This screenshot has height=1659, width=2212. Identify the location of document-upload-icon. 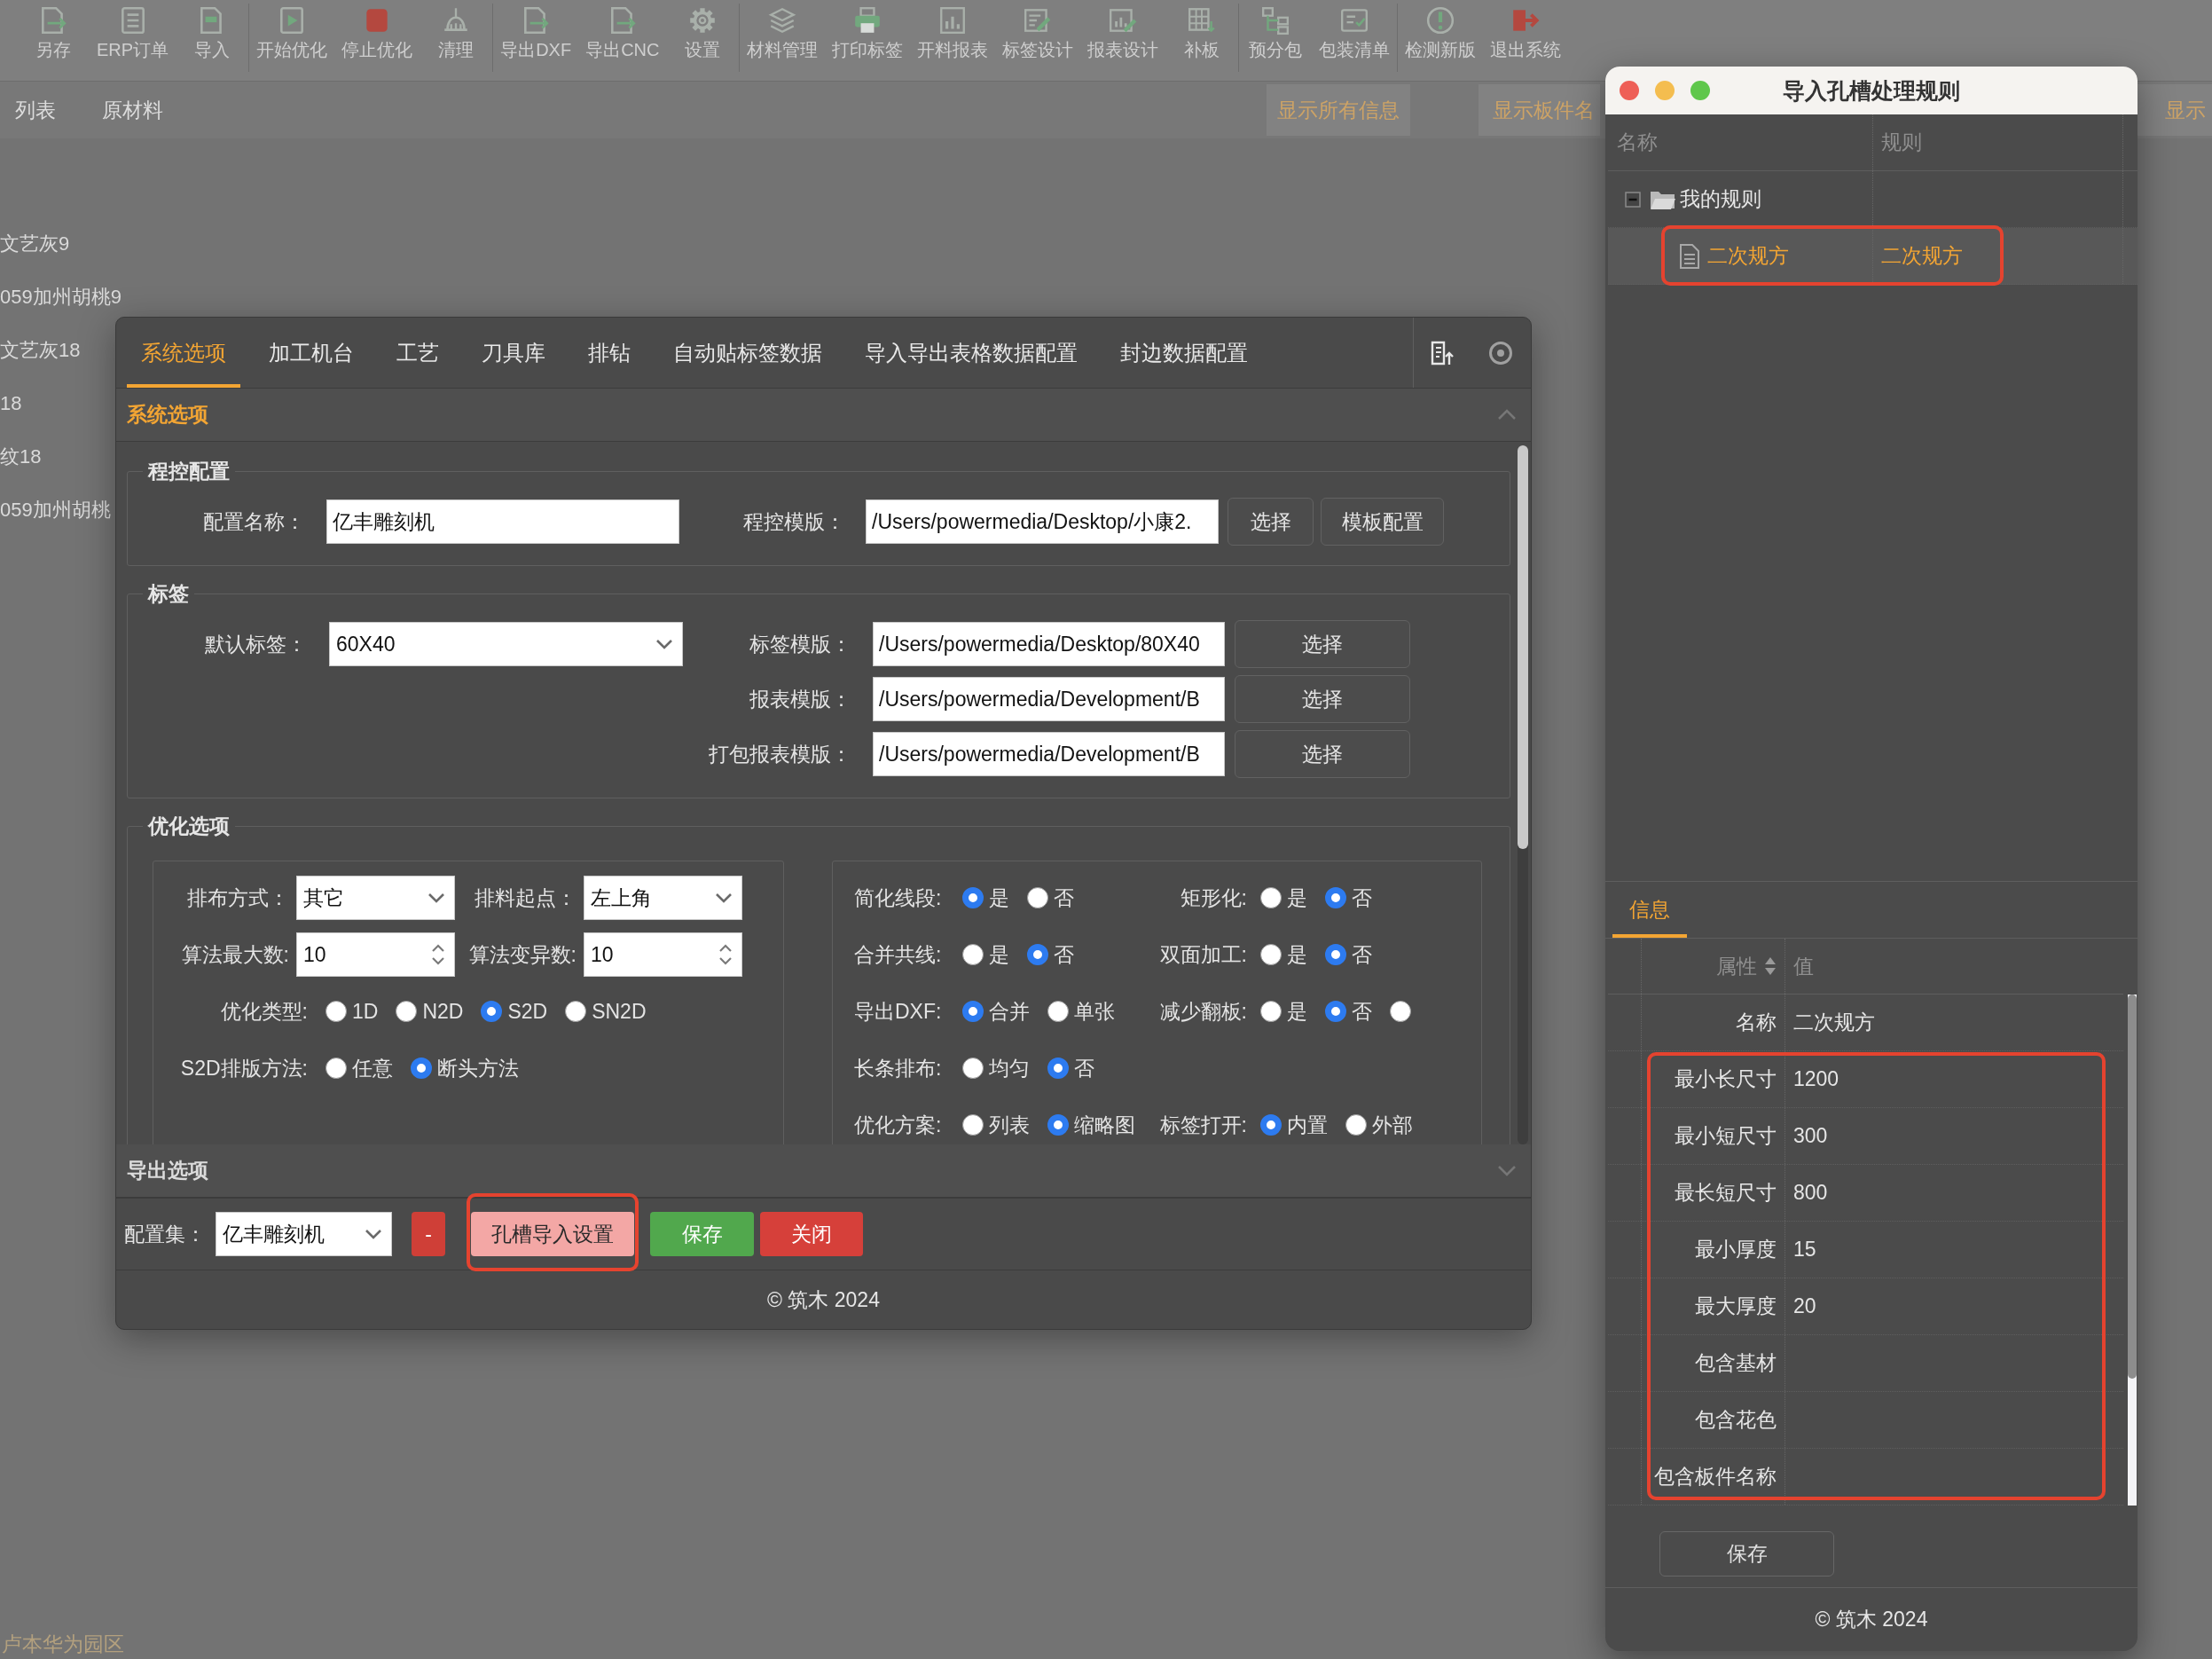
(1442, 353).